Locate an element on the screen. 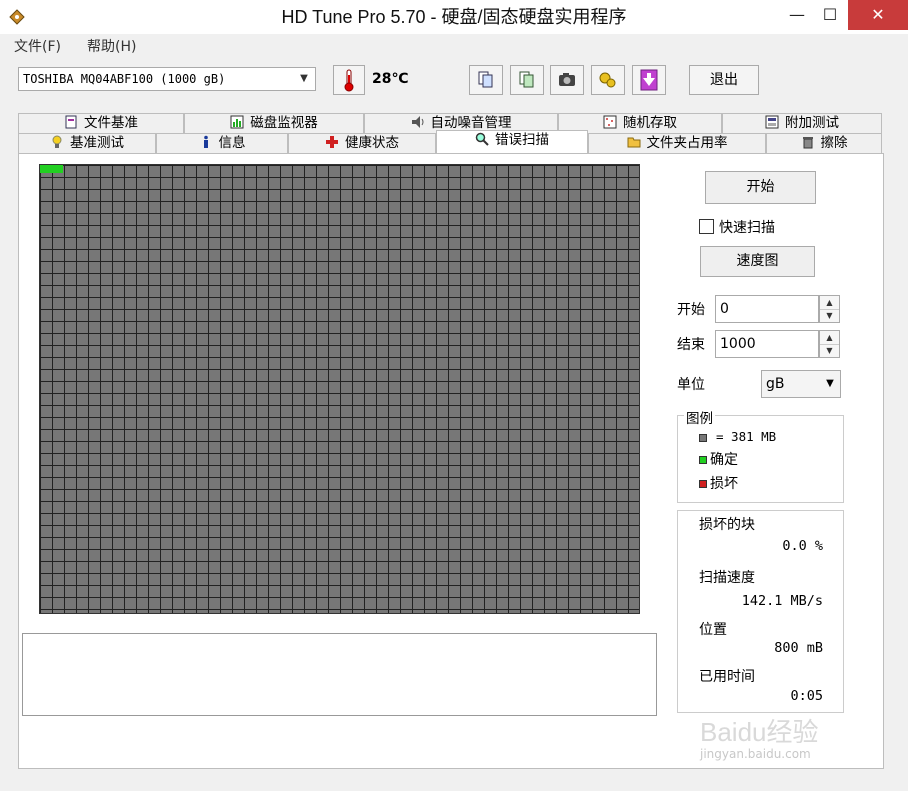 This screenshot has width=908, height=791. legend-ok-label: 确定 is located at coordinates (724, 460).